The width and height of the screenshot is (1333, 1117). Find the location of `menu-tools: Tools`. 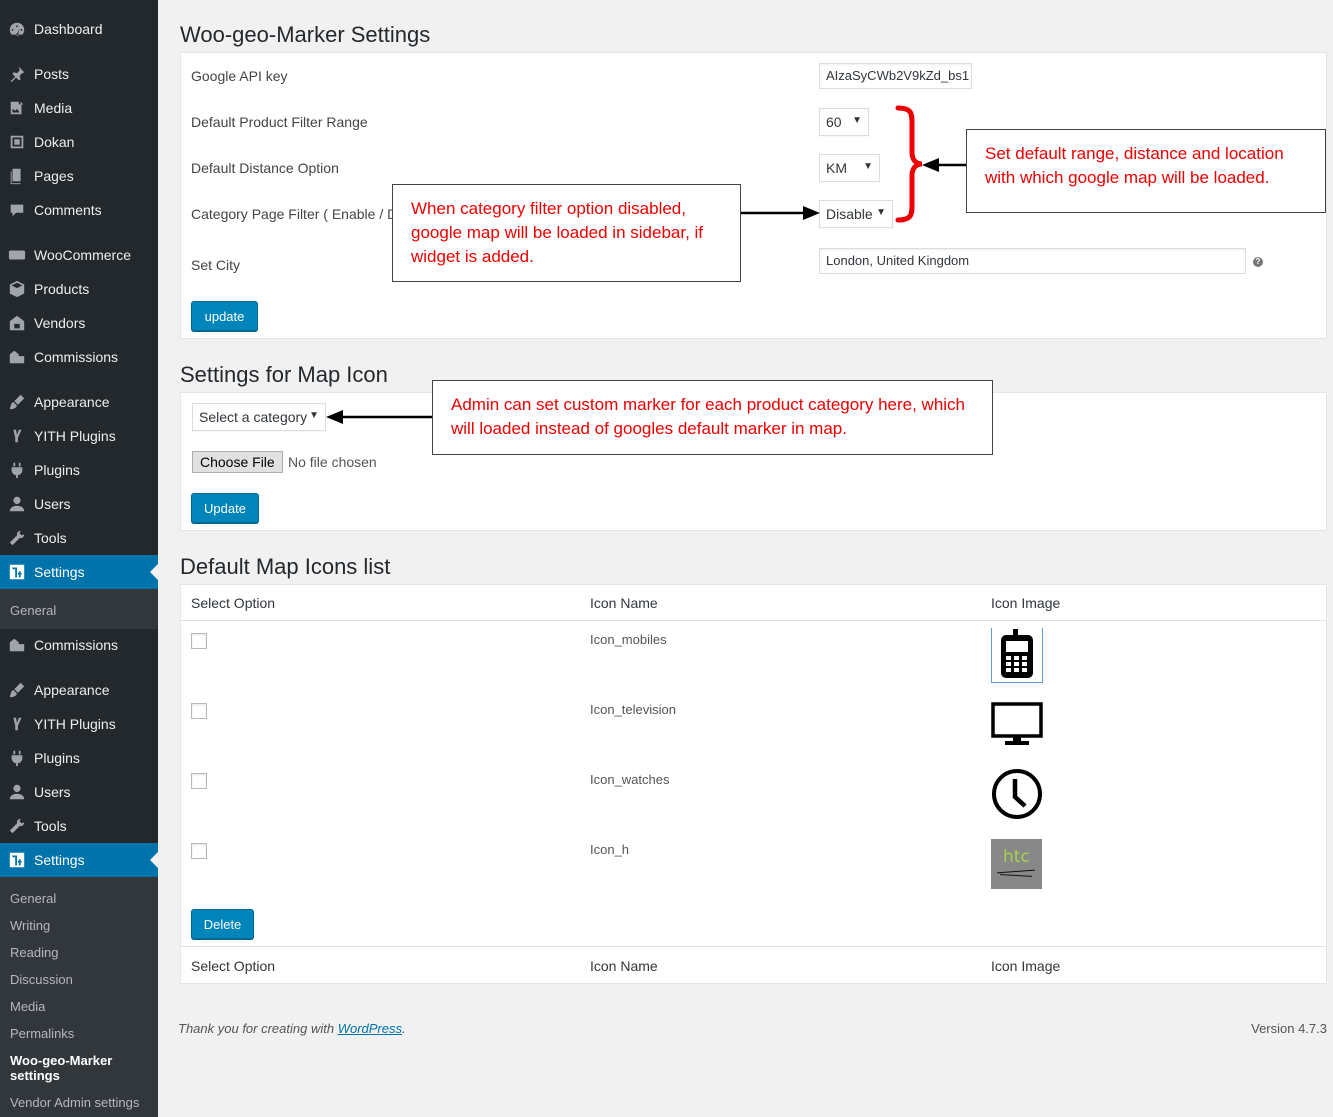

menu-tools: Tools is located at coordinates (79, 538).